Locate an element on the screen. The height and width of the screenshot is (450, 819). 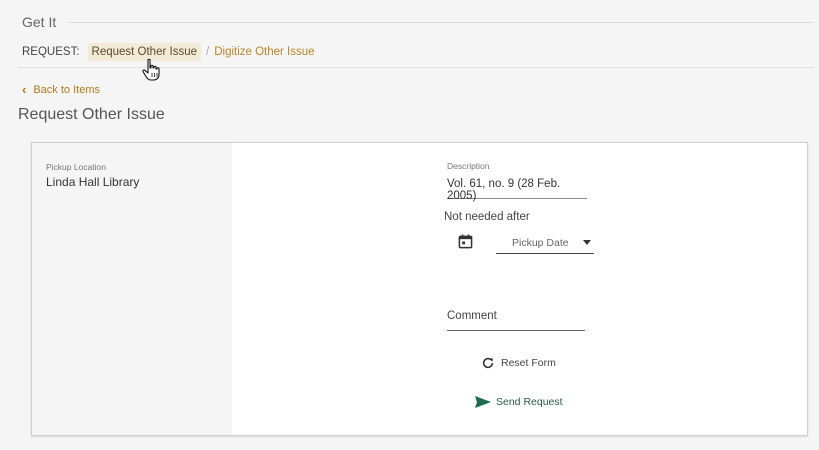
pickup-date-field: Pickup Date is located at coordinates (545, 243).